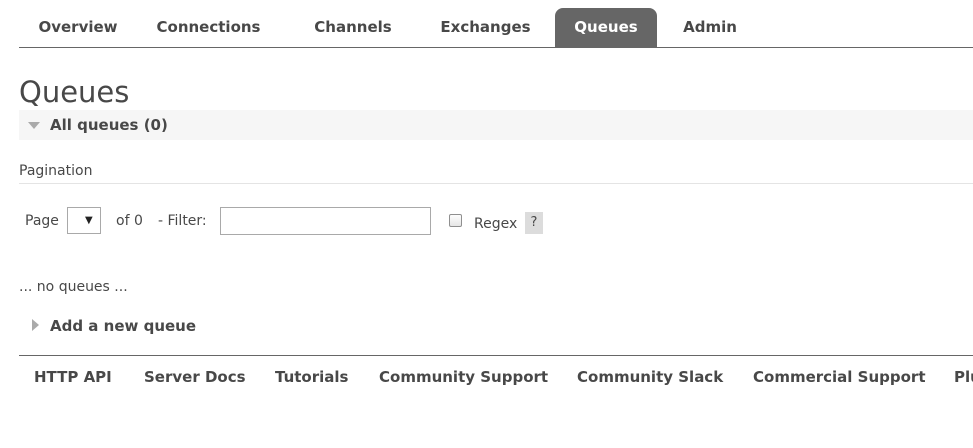  What do you see at coordinates (109, 125) in the screenshot?
I see `all-queues-label: All queues (0)` at bounding box center [109, 125].